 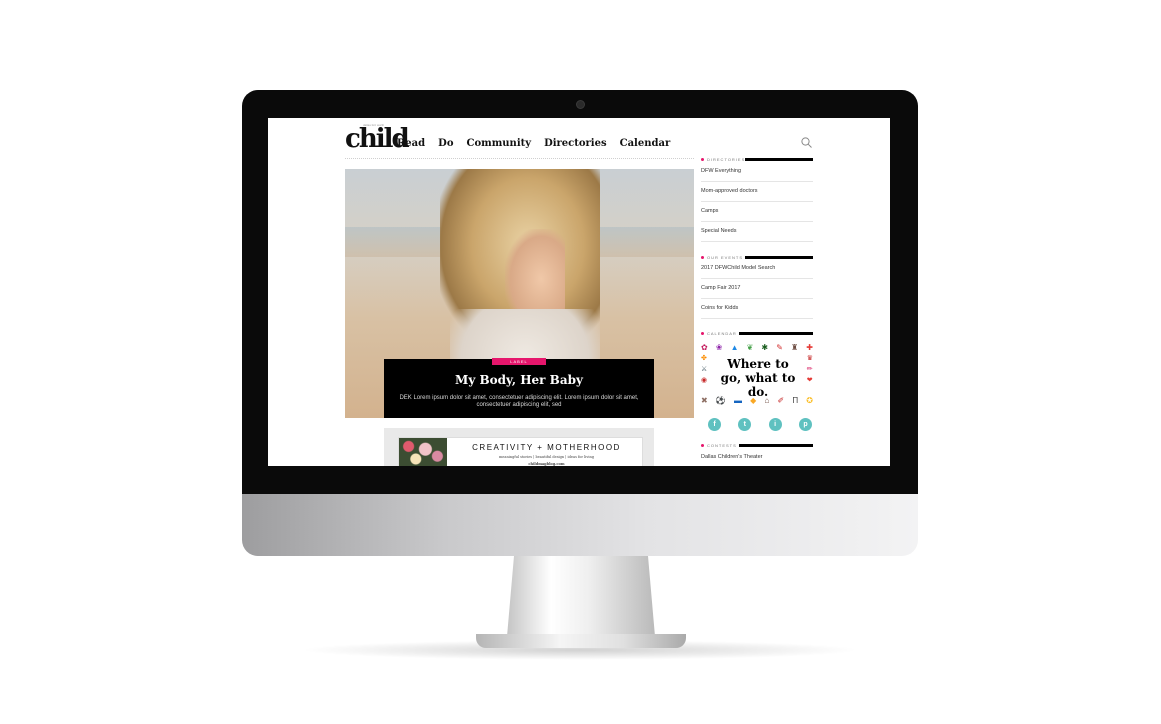 I want to click on twitter-icon: t, so click(x=745, y=424).